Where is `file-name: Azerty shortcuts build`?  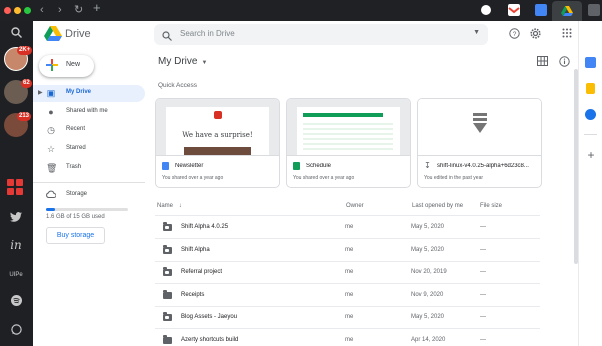
file-name: Azerty shortcuts build is located at coordinates (210, 339).